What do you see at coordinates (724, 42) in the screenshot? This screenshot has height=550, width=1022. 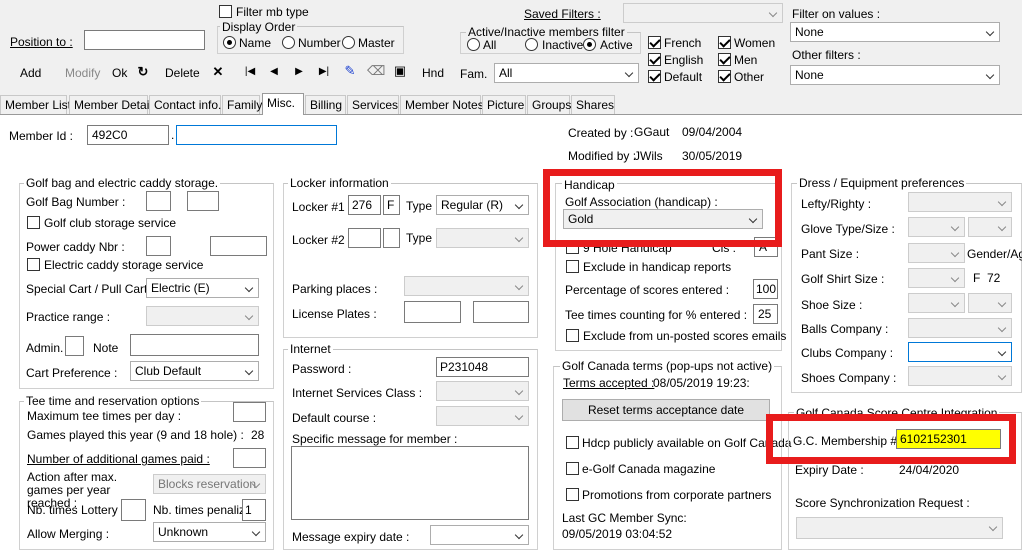 I see `sex-women-checkbox` at bounding box center [724, 42].